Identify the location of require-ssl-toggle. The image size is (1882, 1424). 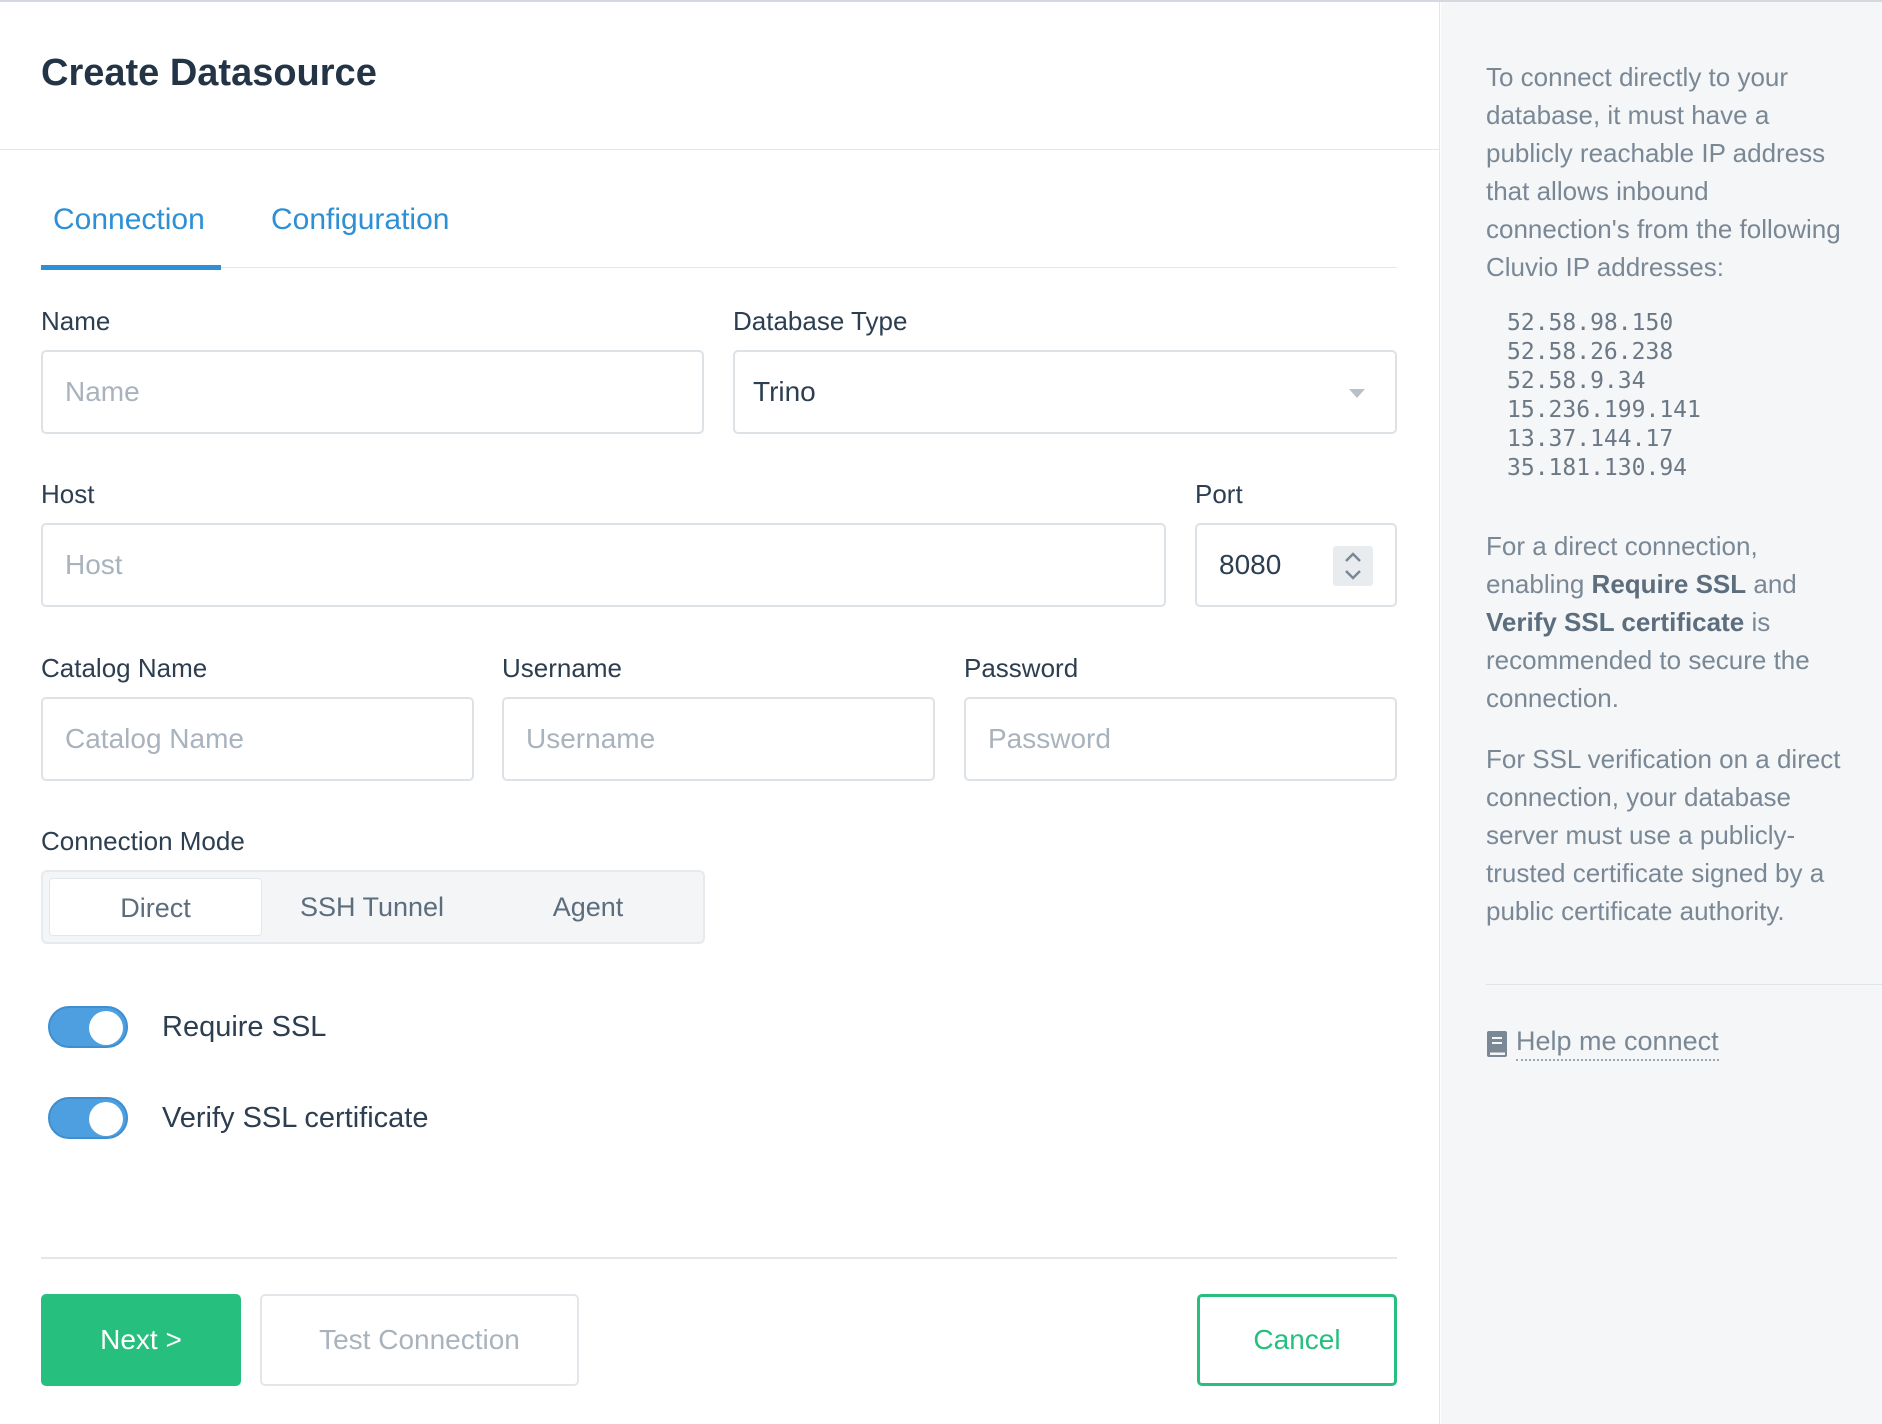
(88, 1027).